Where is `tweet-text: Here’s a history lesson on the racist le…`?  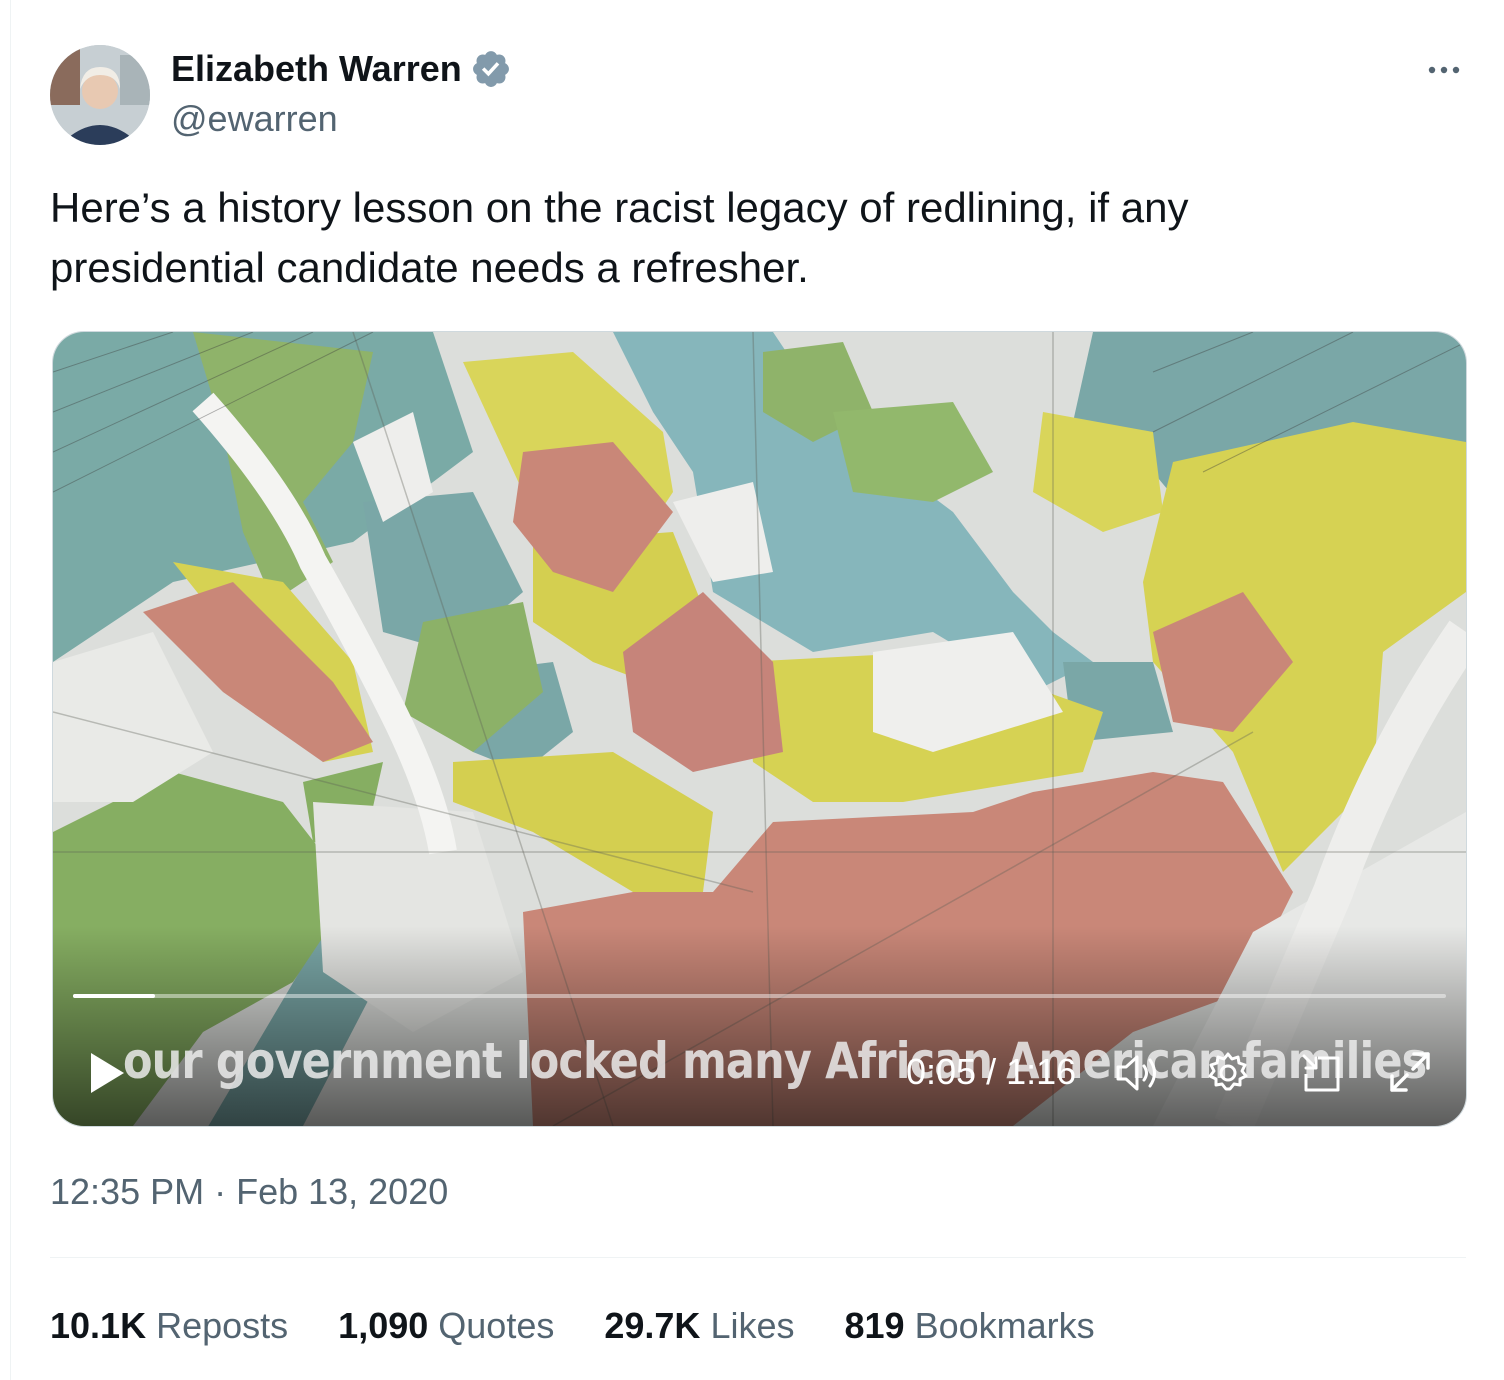
tweet-text: Here’s a history lesson on the racist le… is located at coordinates (740, 238).